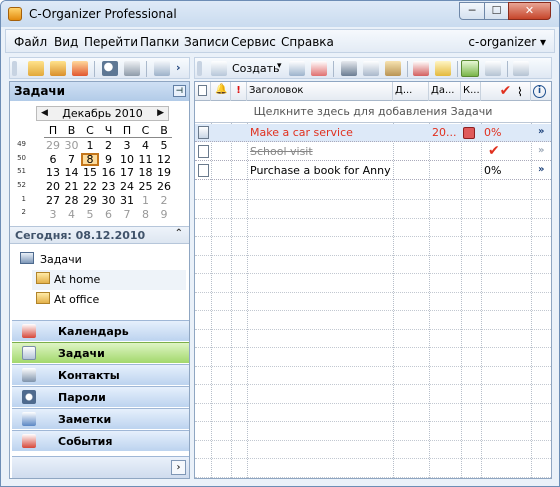  What do you see at coordinates (44, 113) in the screenshot?
I see `prev-month-icon: ◀` at bounding box center [44, 113].